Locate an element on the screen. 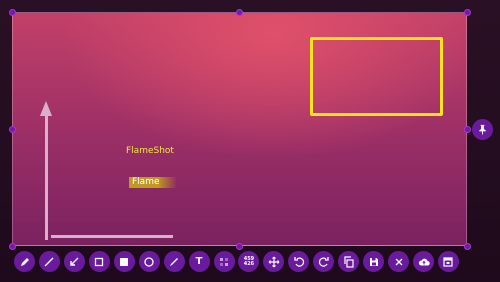 The image size is (500, 282). text-button: T is located at coordinates (199, 261).